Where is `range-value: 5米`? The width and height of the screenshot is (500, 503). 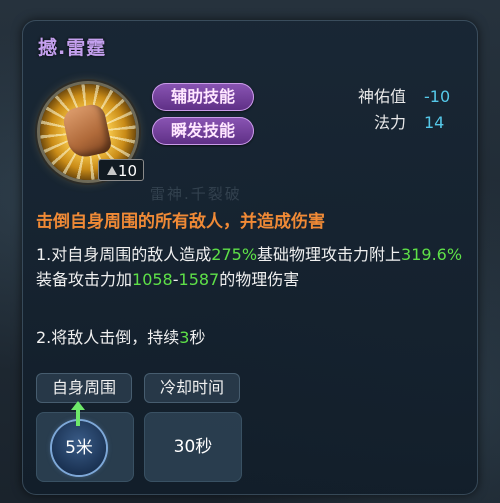
range-value: 5米 is located at coordinates (79, 448).